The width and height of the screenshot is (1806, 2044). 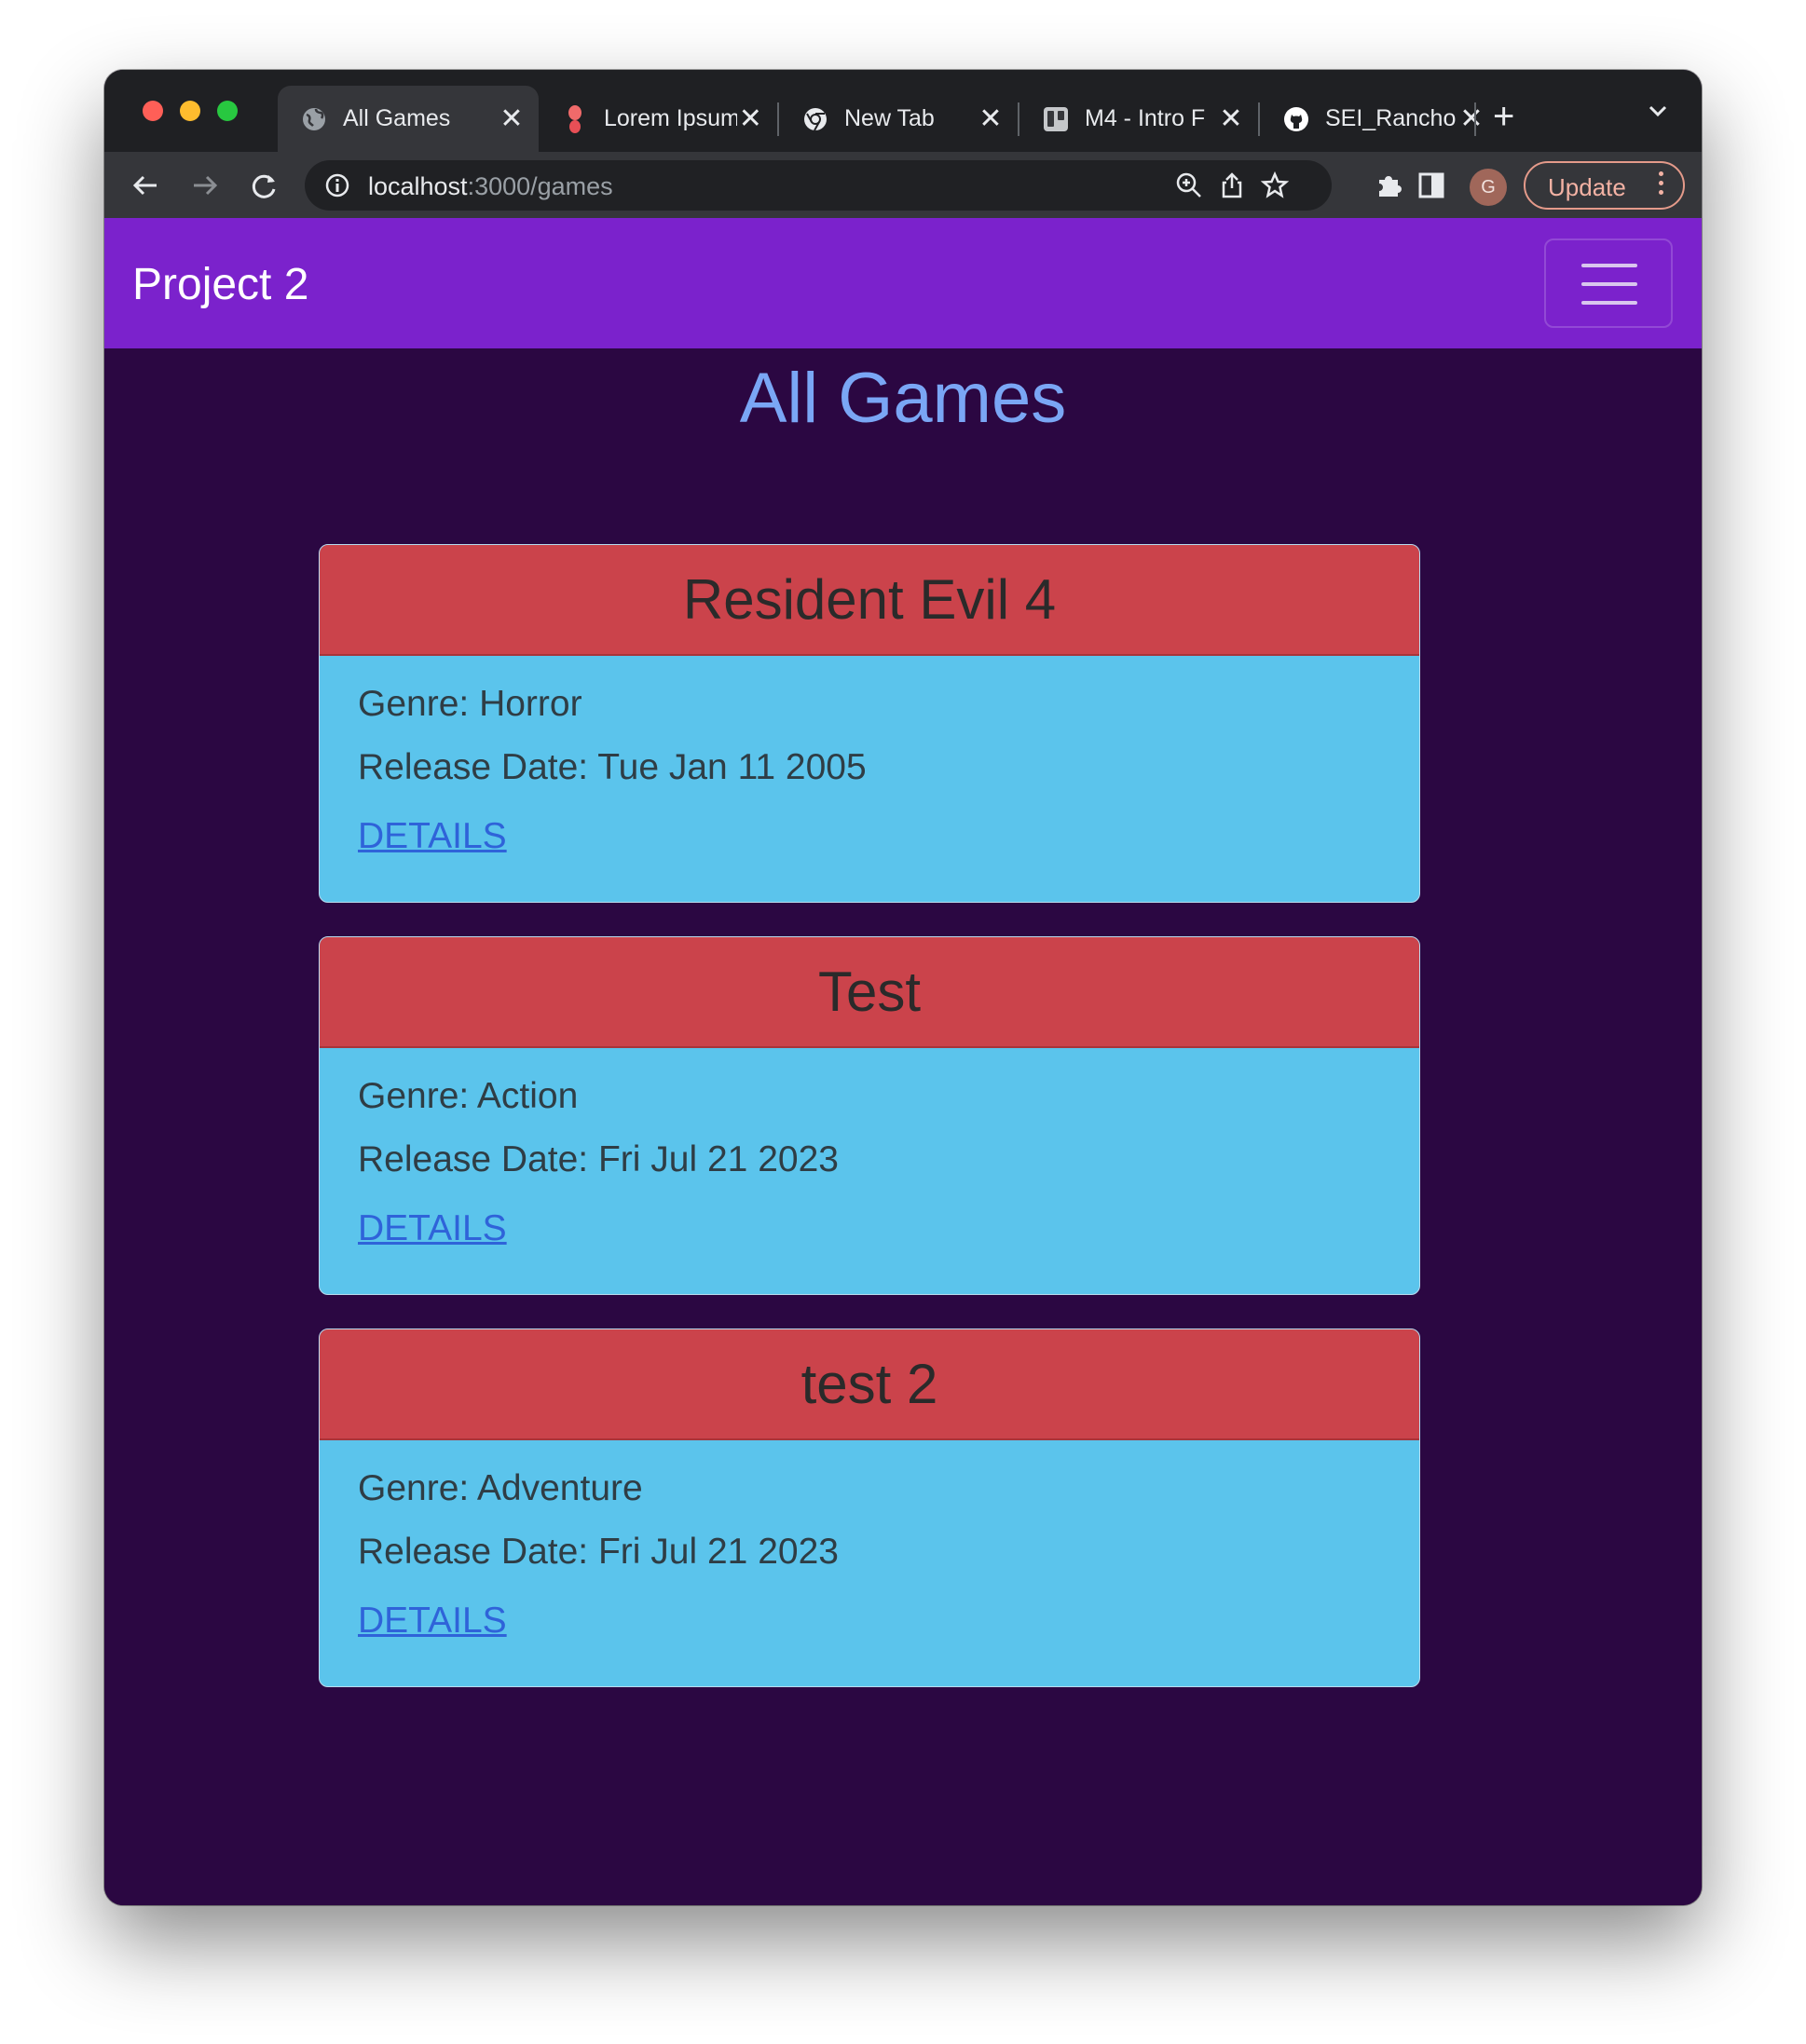 I want to click on url-path: :3000/games, so click(x=540, y=186).